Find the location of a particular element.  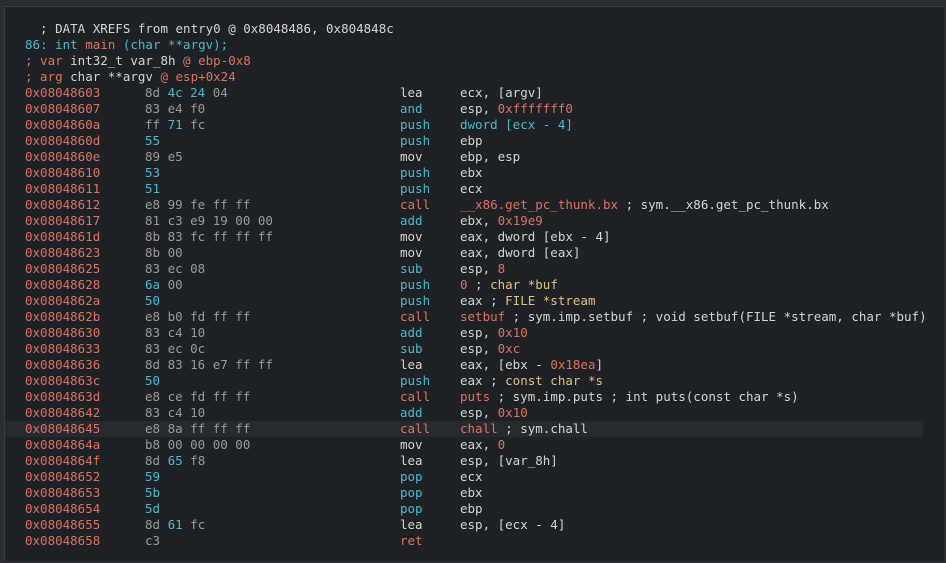

instruction-row: 0x08048653 5b pop ebx is located at coordinates (464, 493).